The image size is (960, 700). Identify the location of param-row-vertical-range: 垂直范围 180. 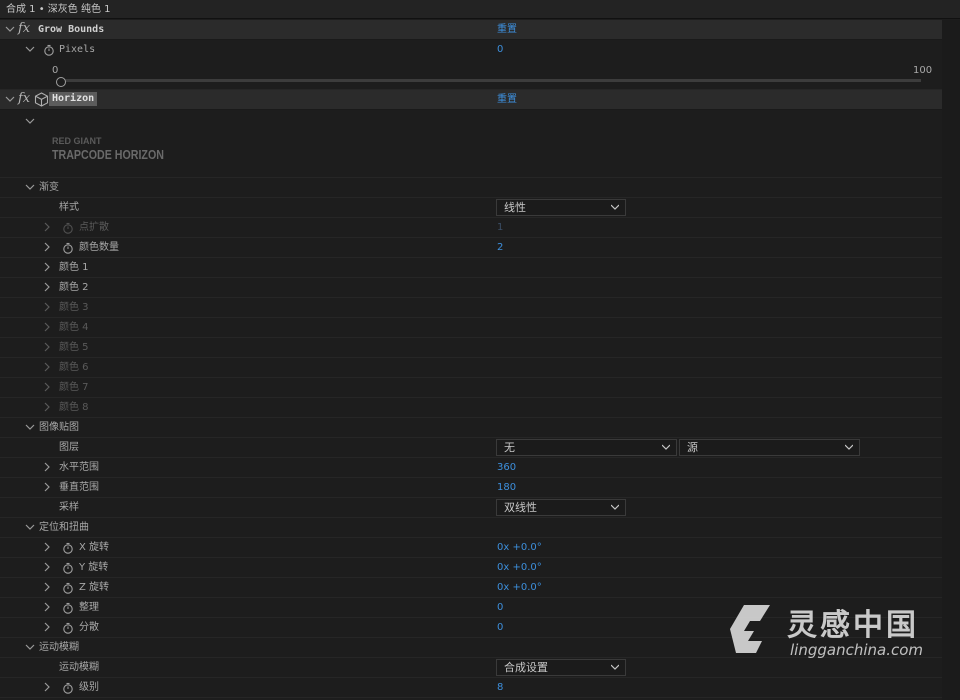
(471, 488).